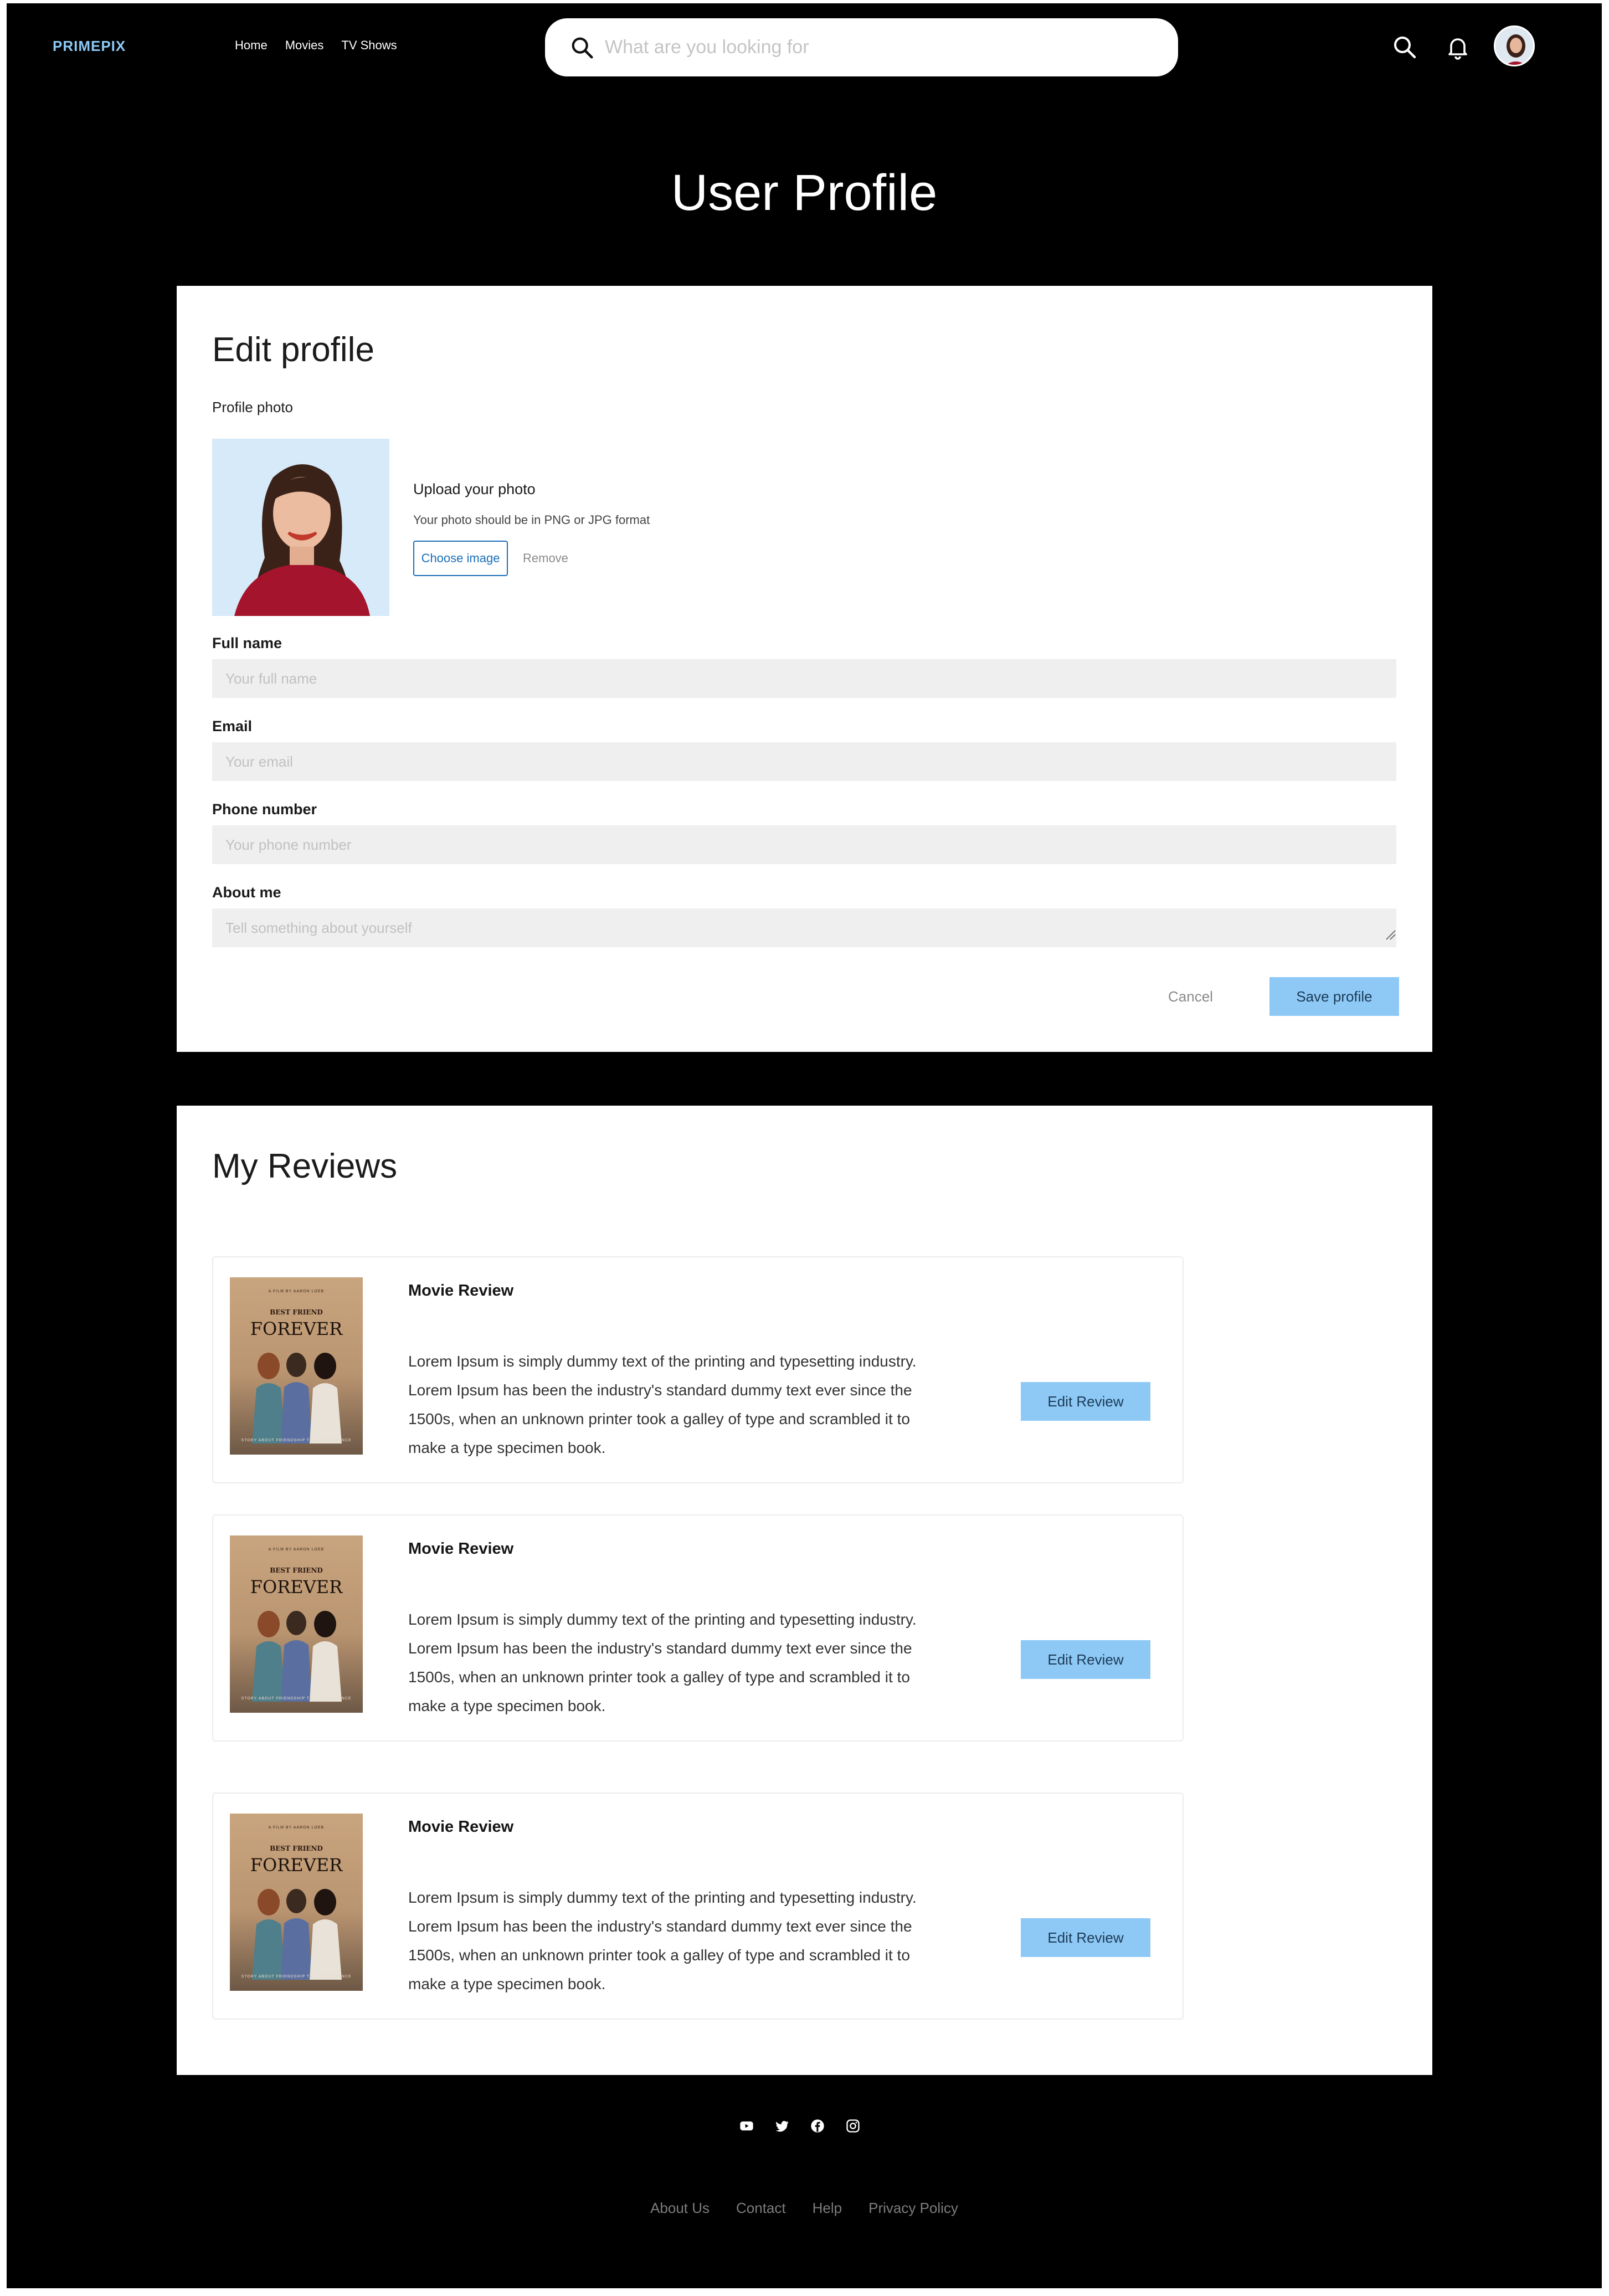 The height and width of the screenshot is (2296, 1609). I want to click on avatar, so click(1514, 45).